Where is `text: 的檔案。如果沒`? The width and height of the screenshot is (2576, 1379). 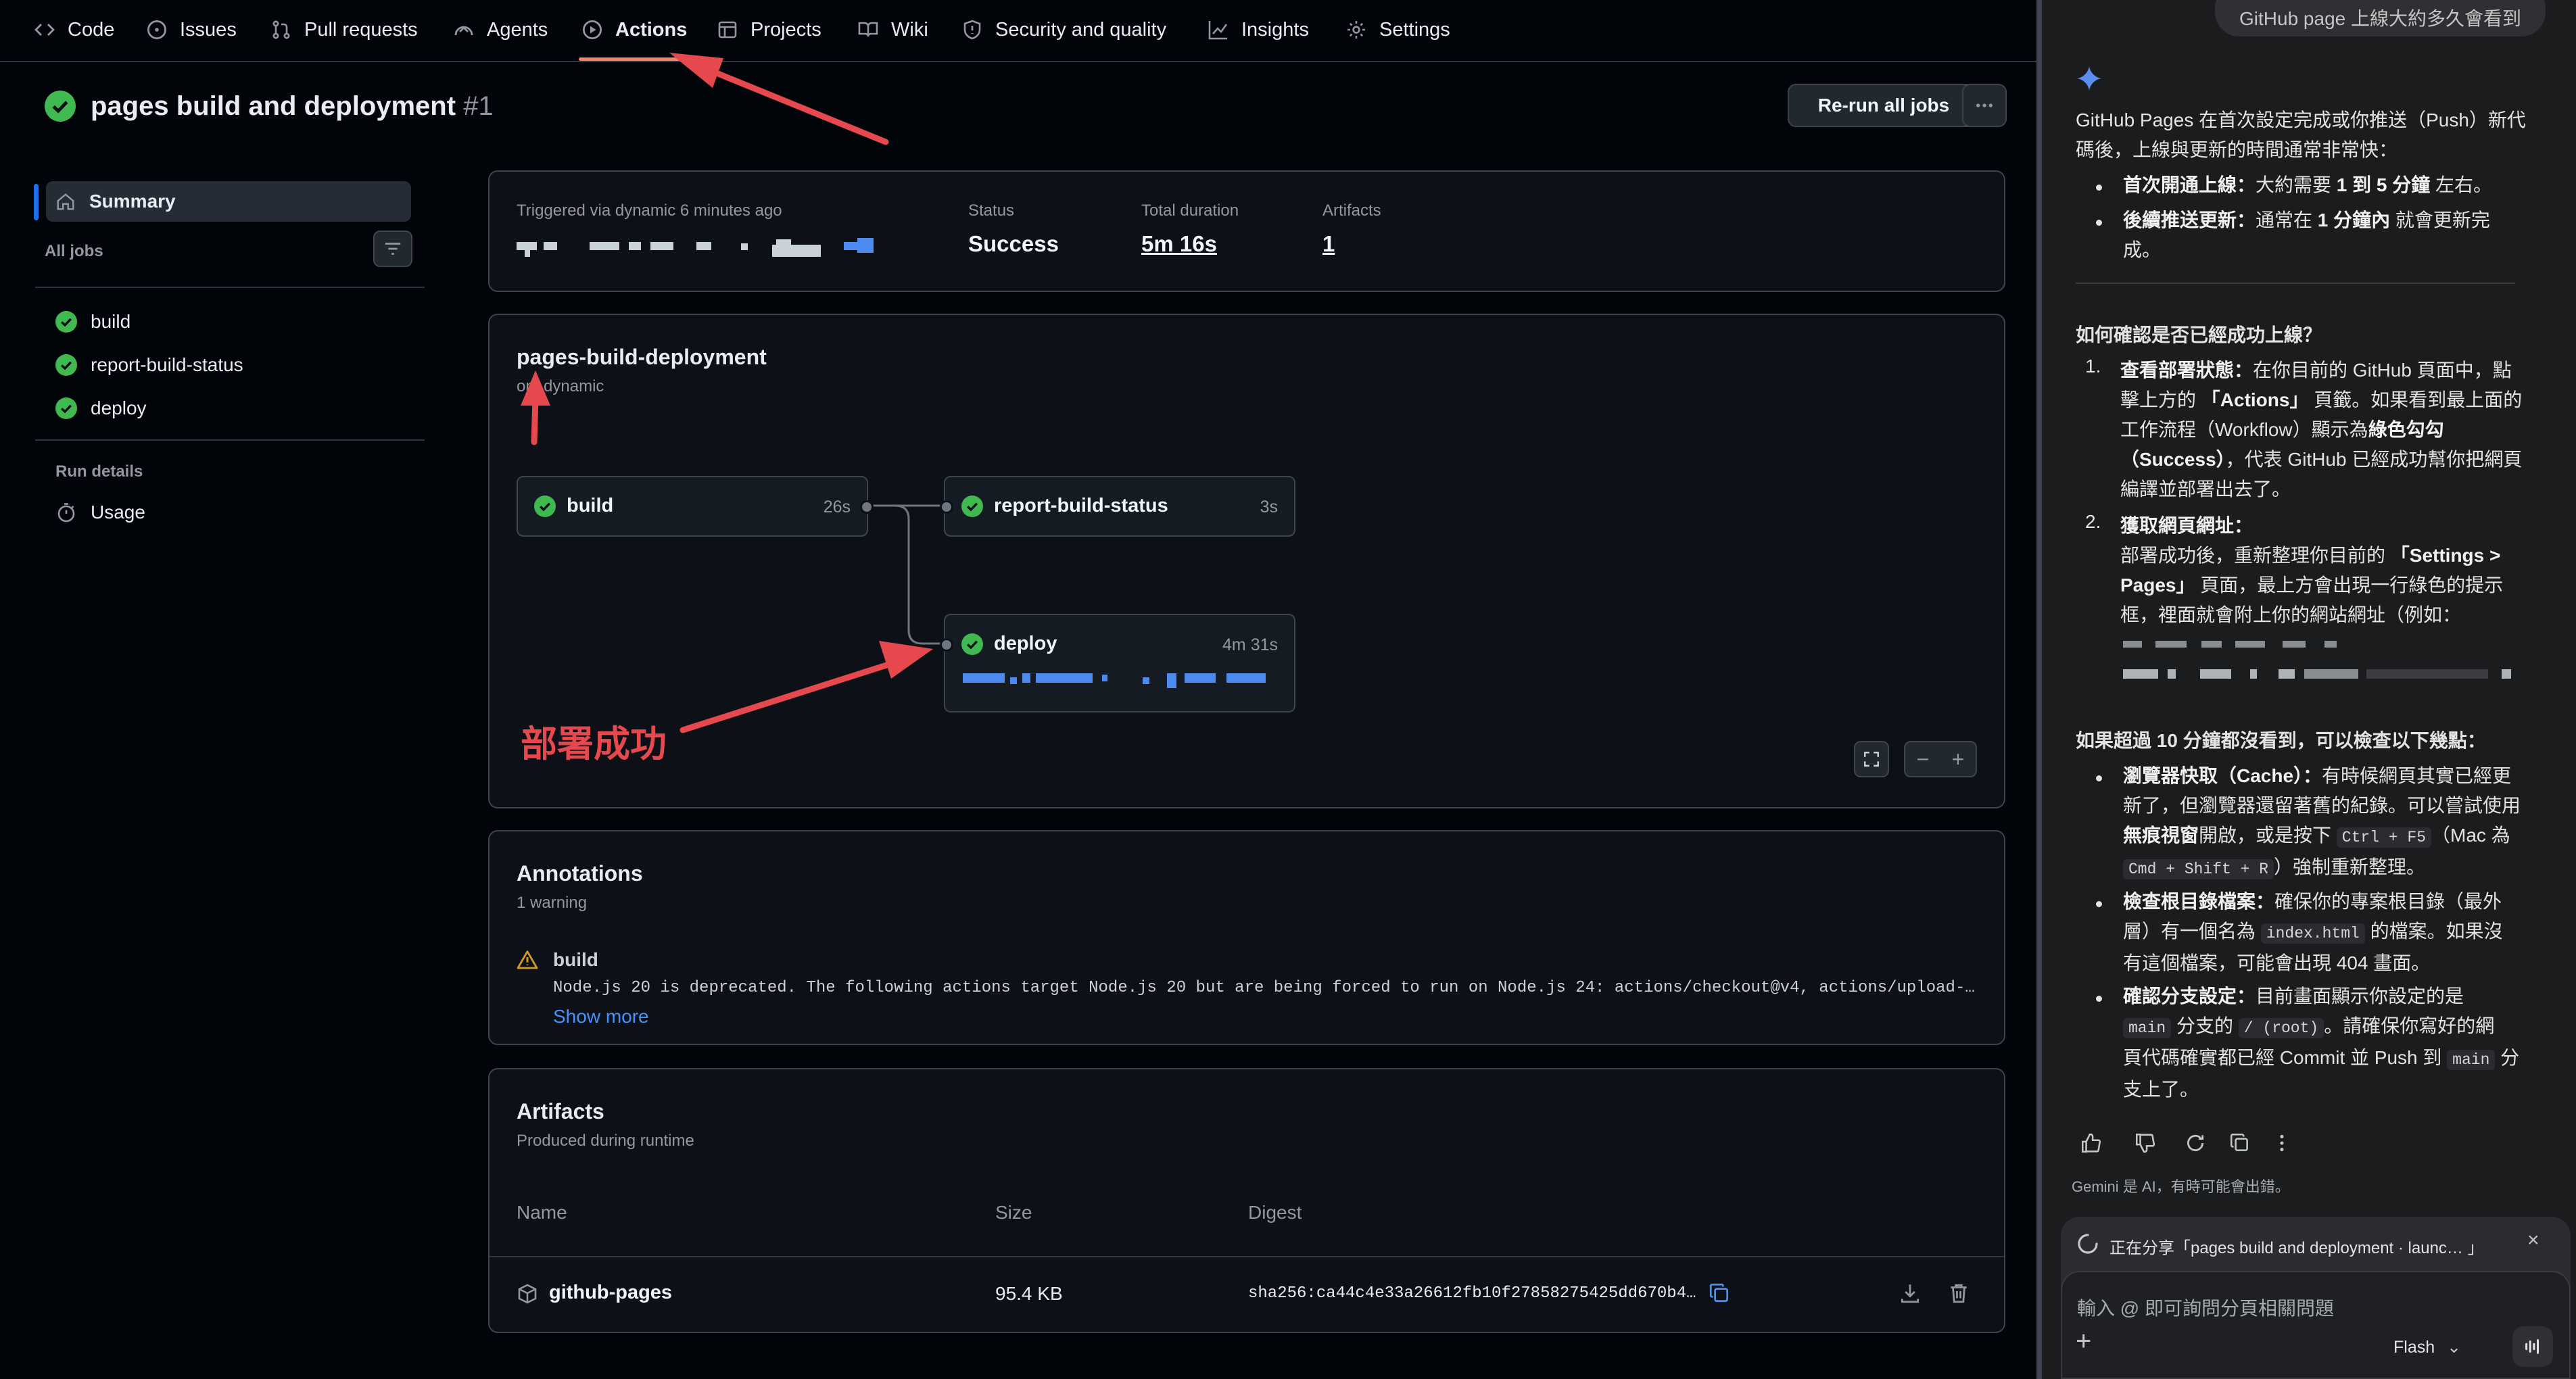 text: 的檔案。如果沒 is located at coordinates (2433, 931).